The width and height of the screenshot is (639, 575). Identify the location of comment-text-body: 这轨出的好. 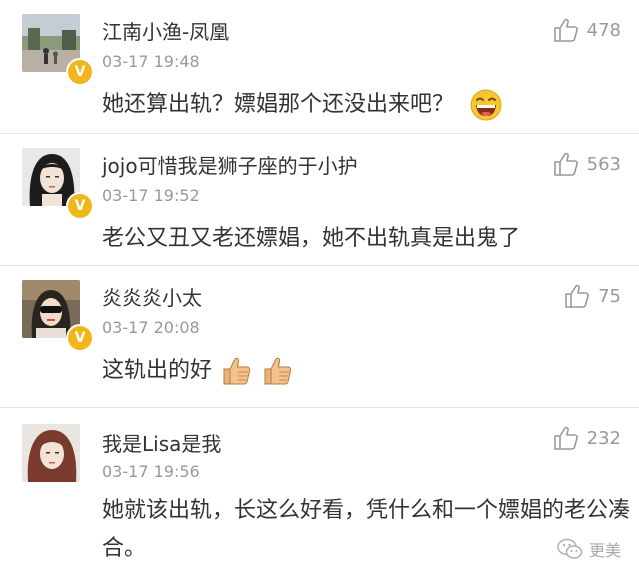
(157, 370).